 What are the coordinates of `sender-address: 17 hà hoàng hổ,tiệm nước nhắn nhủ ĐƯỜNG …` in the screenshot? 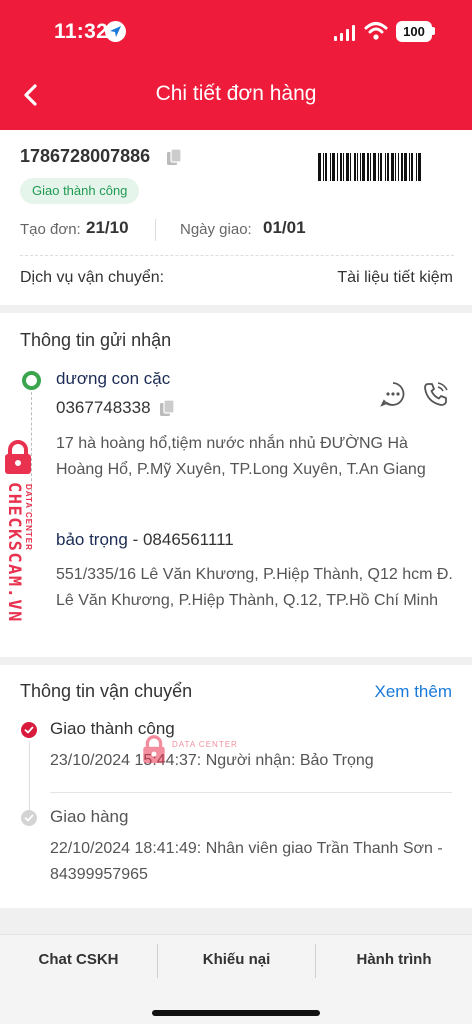 It's located at (241, 456).